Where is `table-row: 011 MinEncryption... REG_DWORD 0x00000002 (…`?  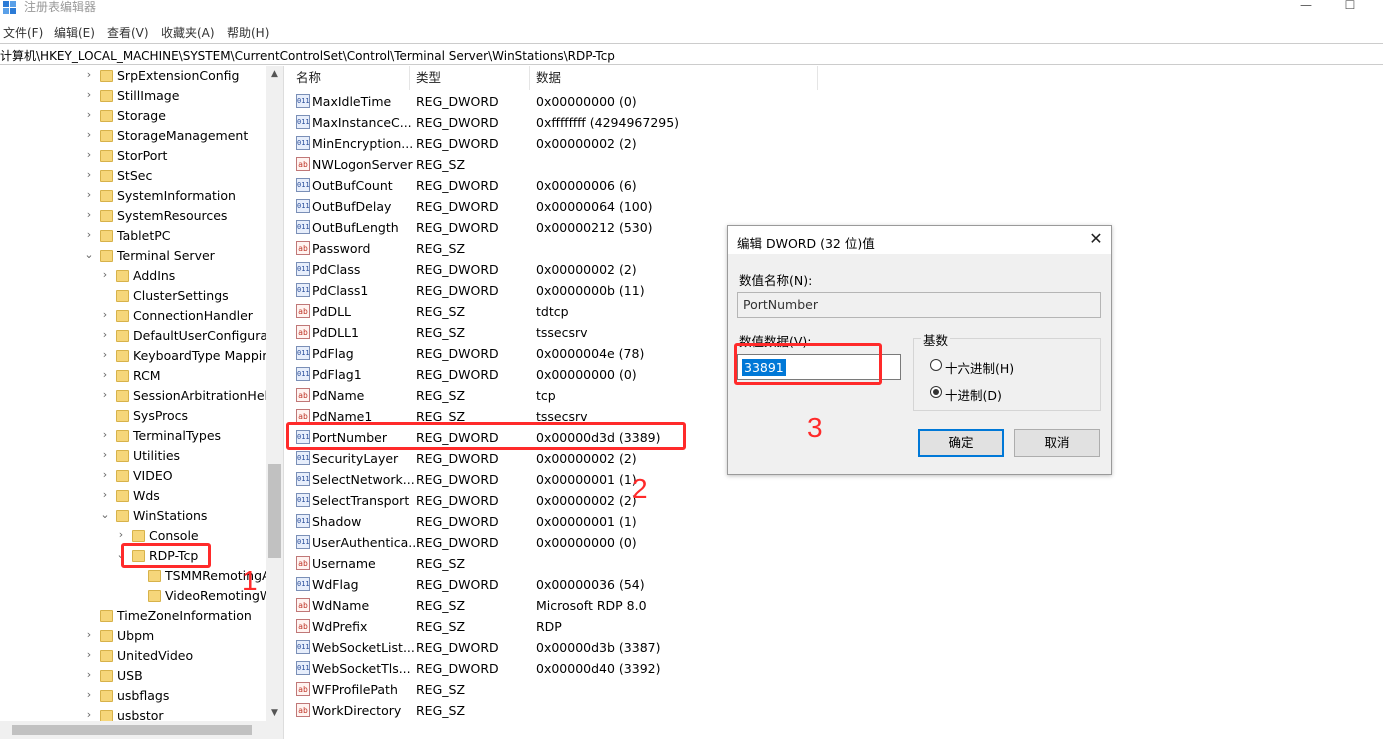 table-row: 011 MinEncryption... REG_DWORD 0x00000002 (… is located at coordinates (550, 143).